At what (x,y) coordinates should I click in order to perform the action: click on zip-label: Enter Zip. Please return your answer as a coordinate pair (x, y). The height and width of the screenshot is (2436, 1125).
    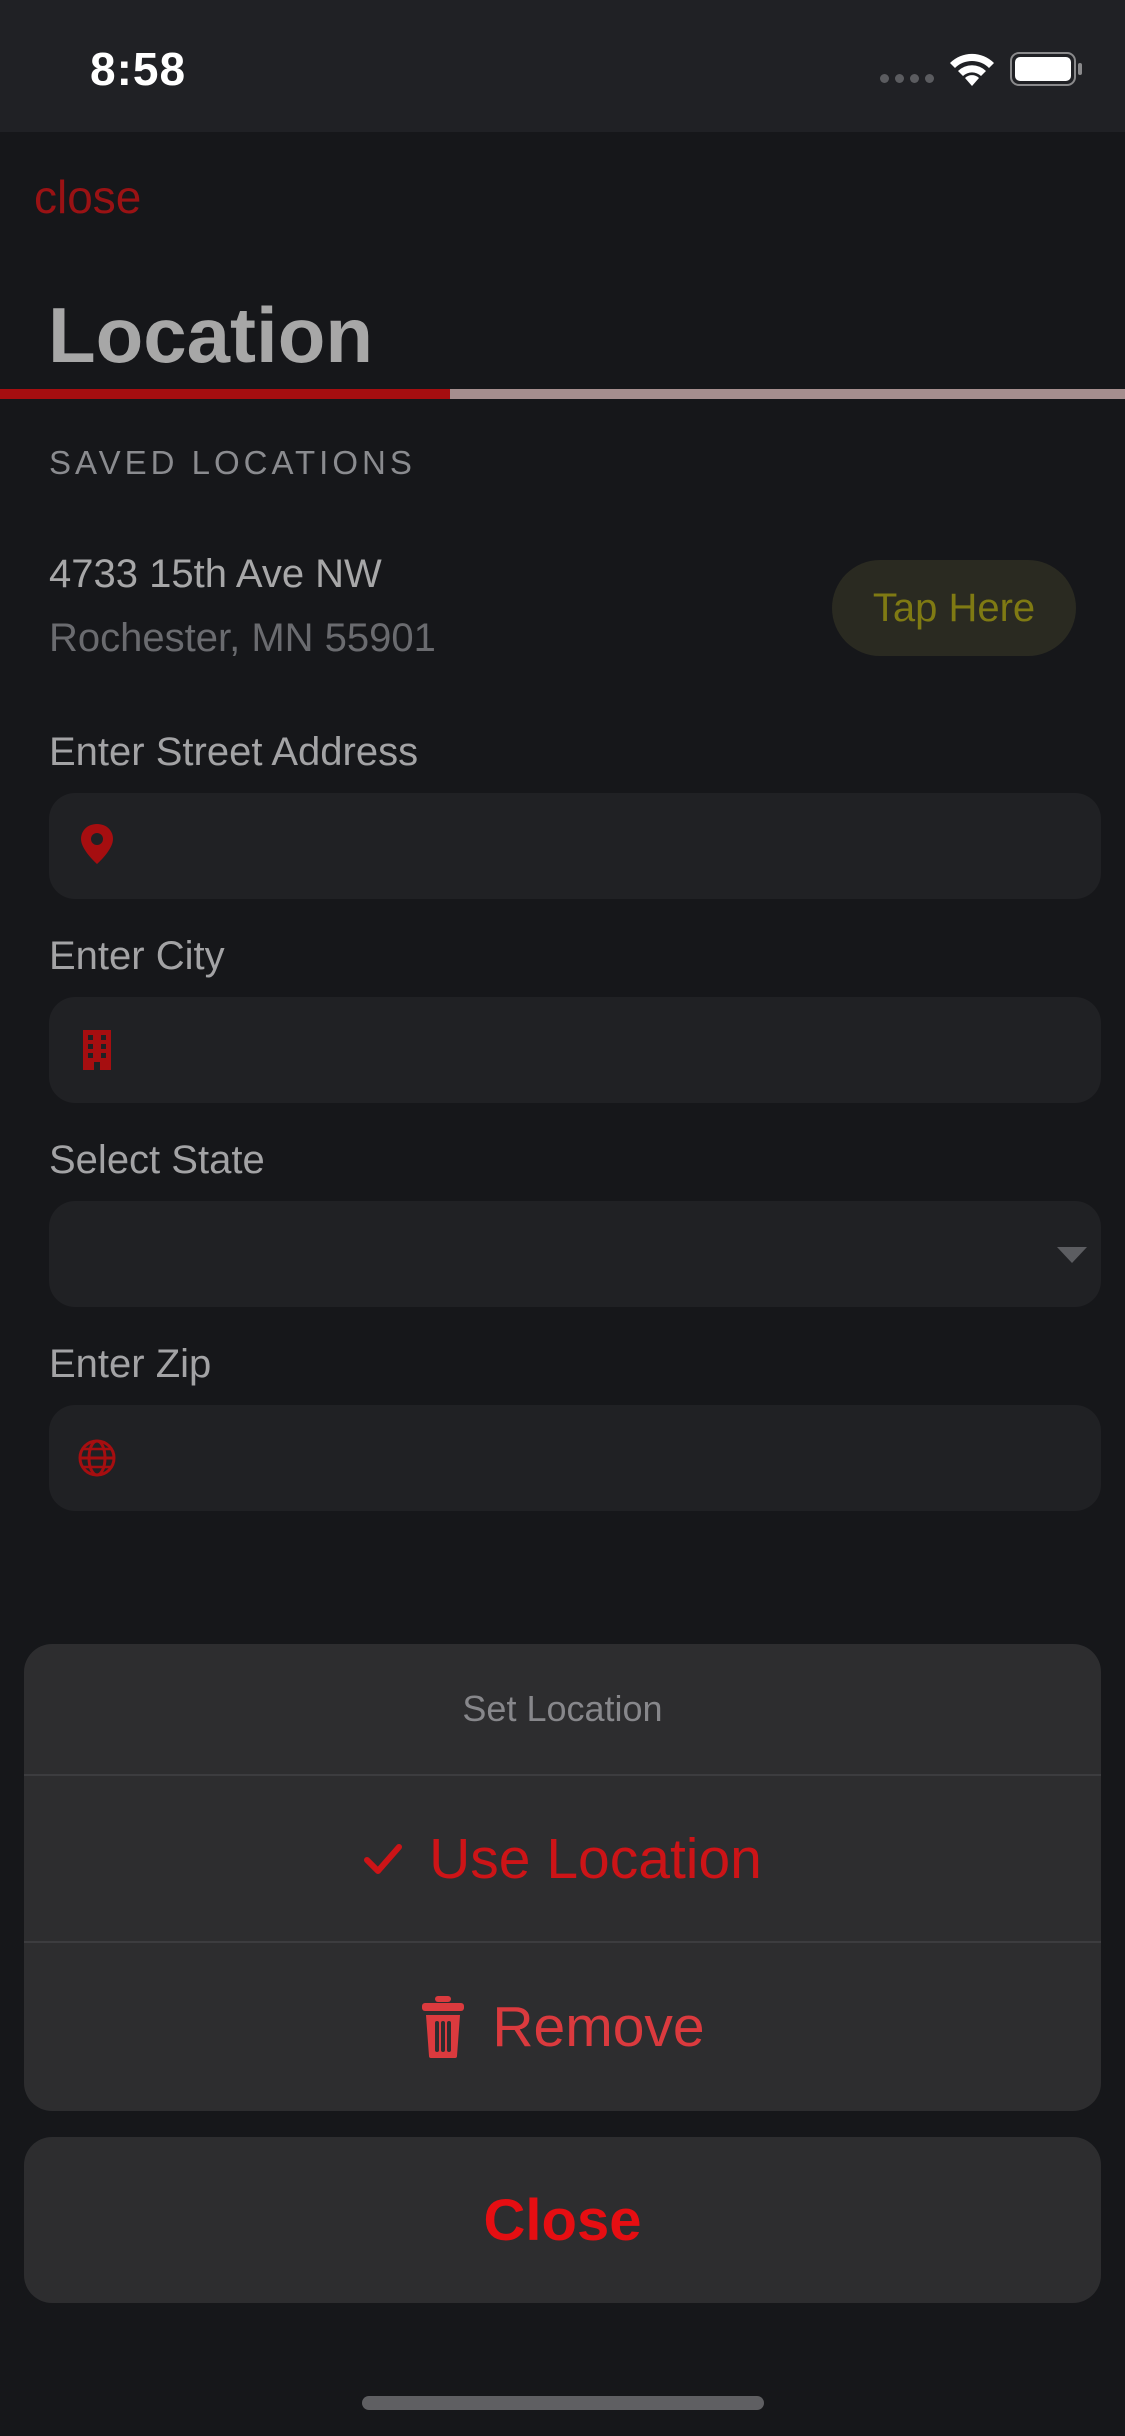
    Looking at the image, I should click on (130, 1364).